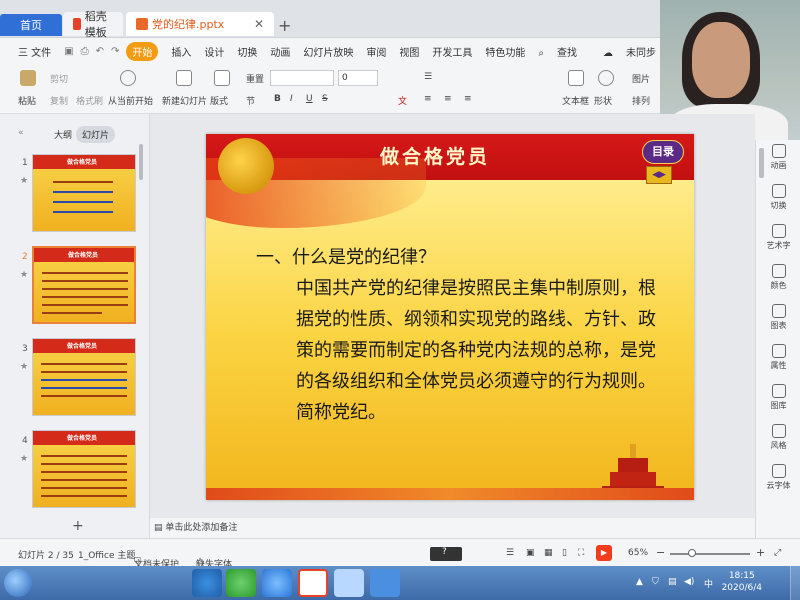 Image resolution: width=800 pixels, height=600 pixels. What do you see at coordinates (505, 51) in the screenshot?
I see `menu-item-features: 特色功能` at bounding box center [505, 51].